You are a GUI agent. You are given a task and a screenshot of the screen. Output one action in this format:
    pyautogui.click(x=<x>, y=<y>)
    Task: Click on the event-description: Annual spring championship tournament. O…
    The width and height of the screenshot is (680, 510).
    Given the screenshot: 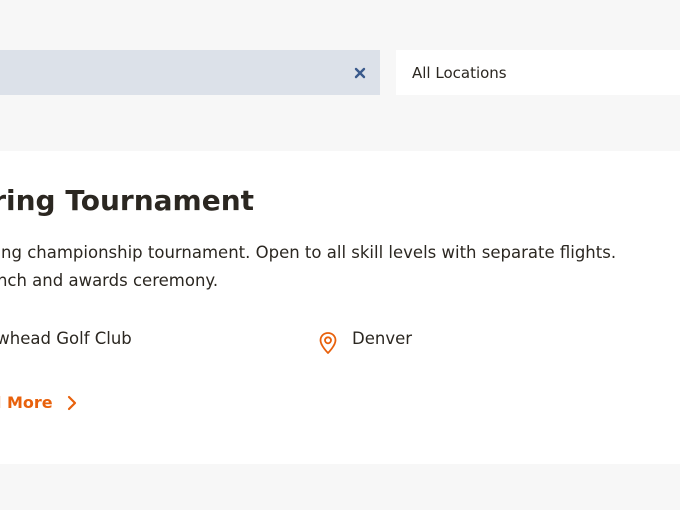 What is the action you would take?
    pyautogui.click(x=308, y=266)
    